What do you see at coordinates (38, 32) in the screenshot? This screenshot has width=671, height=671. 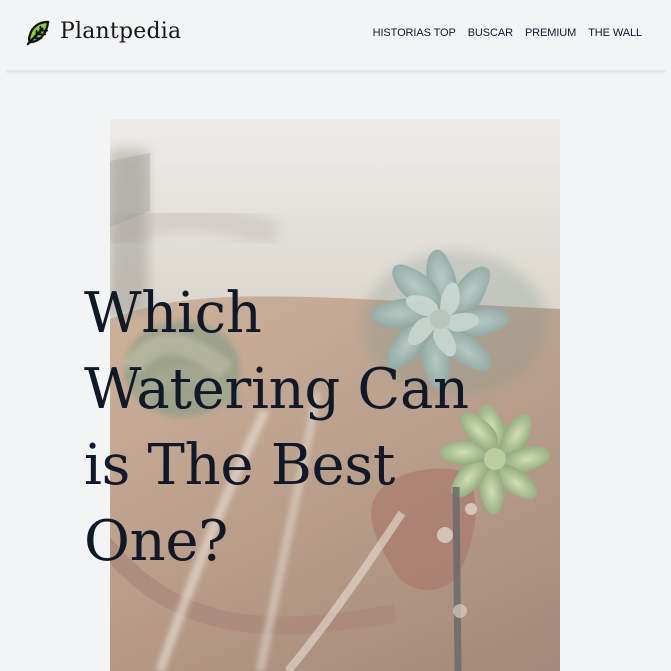 I see `leaf-icon` at bounding box center [38, 32].